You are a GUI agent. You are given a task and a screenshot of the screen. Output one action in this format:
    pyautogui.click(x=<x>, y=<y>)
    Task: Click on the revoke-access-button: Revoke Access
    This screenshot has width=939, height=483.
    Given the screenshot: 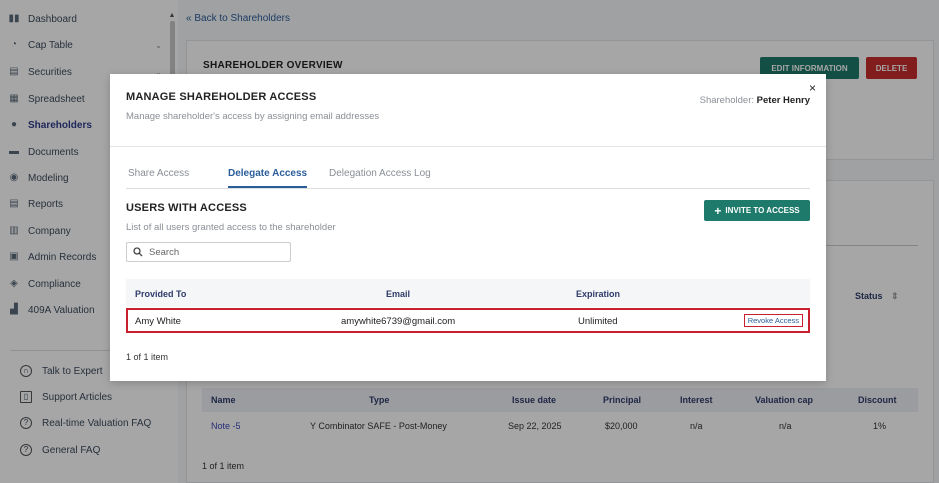 What is the action you would take?
    pyautogui.click(x=773, y=320)
    